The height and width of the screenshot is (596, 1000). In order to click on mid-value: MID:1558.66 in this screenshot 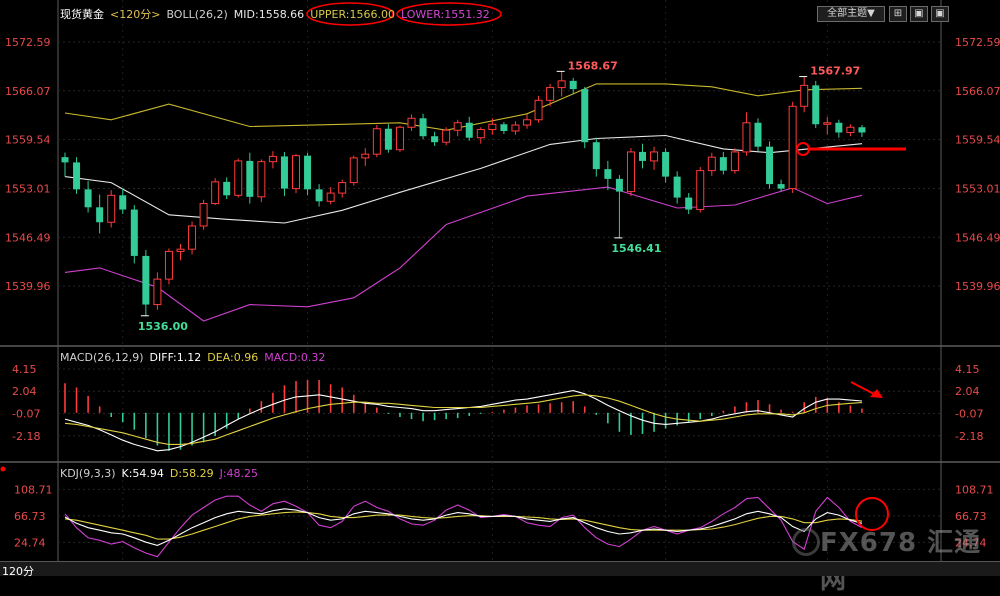, I will do `click(269, 14)`.